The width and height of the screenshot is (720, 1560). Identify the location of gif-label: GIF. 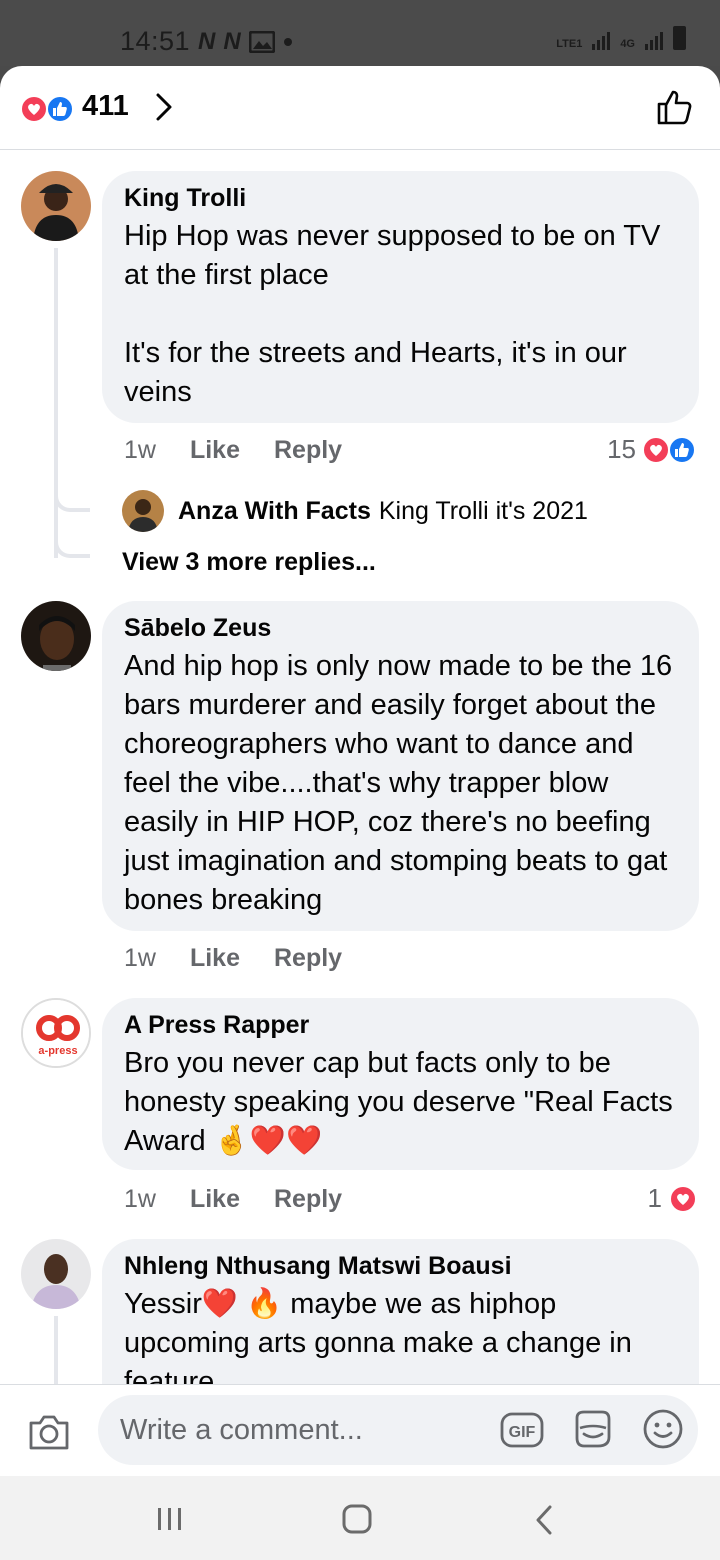
(522, 1432).